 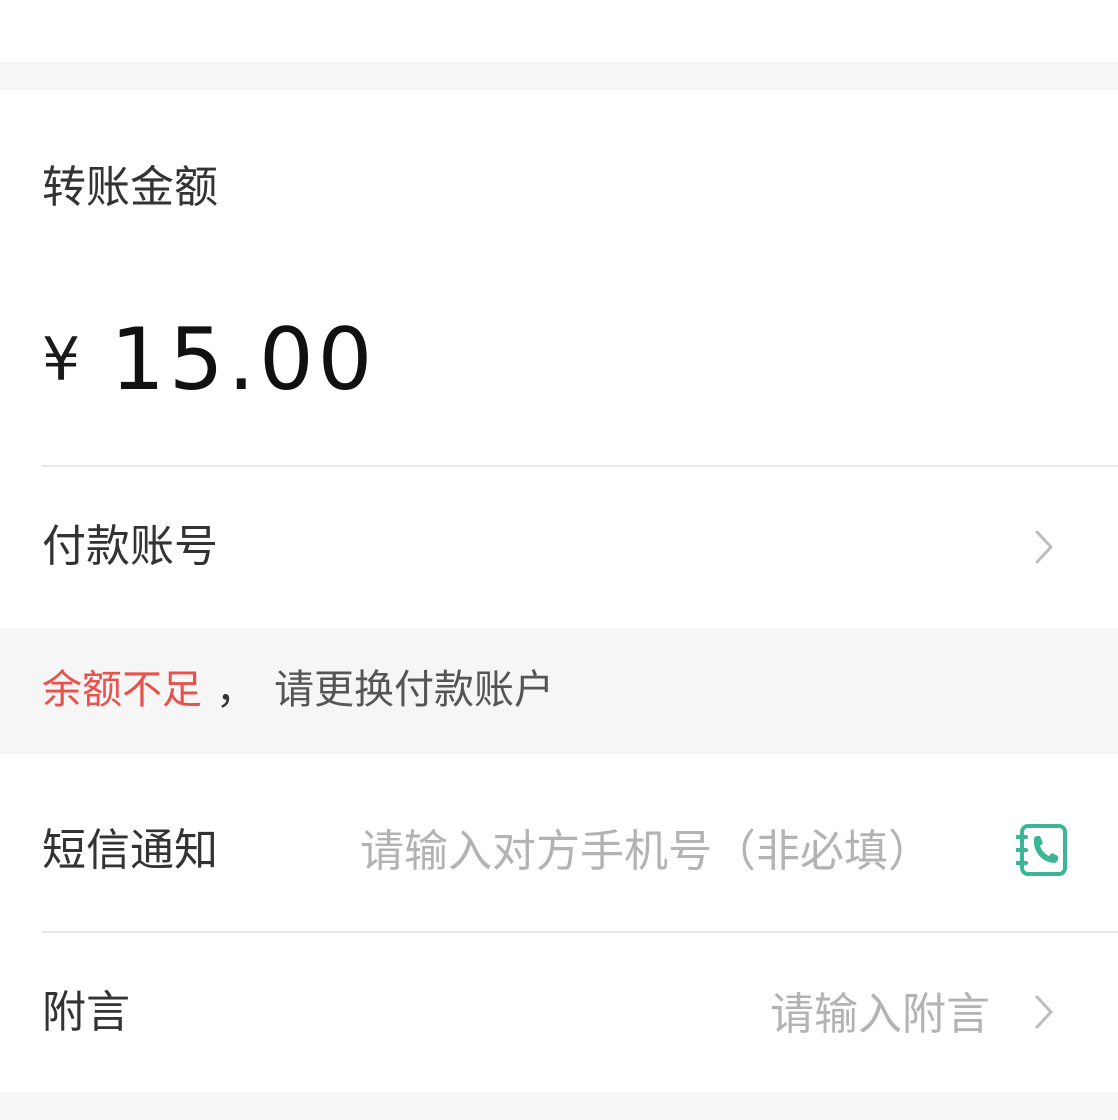 What do you see at coordinates (122, 690) in the screenshot?
I see `insufficient-balance-text: 余额不足` at bounding box center [122, 690].